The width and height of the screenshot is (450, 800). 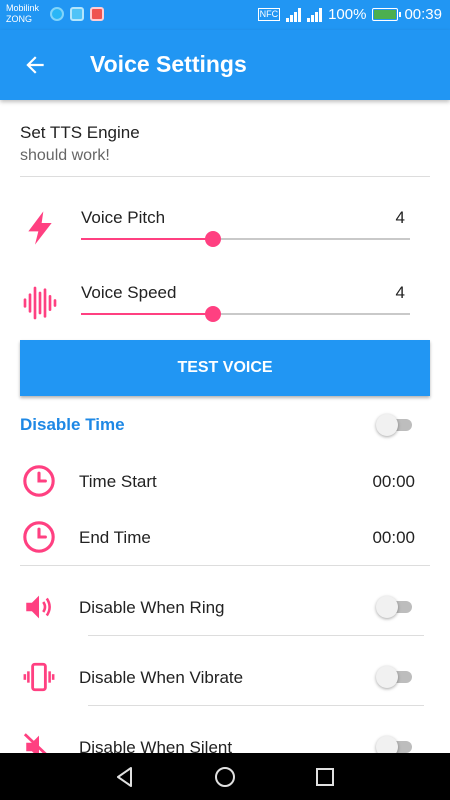 What do you see at coordinates (57, 14) in the screenshot?
I see `app-notification-icon` at bounding box center [57, 14].